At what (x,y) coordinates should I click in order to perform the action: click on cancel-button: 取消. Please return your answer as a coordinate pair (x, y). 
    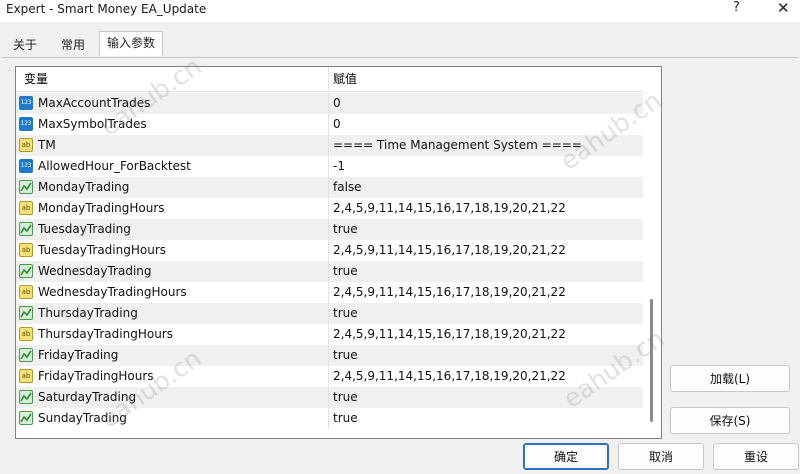
    Looking at the image, I should click on (661, 456).